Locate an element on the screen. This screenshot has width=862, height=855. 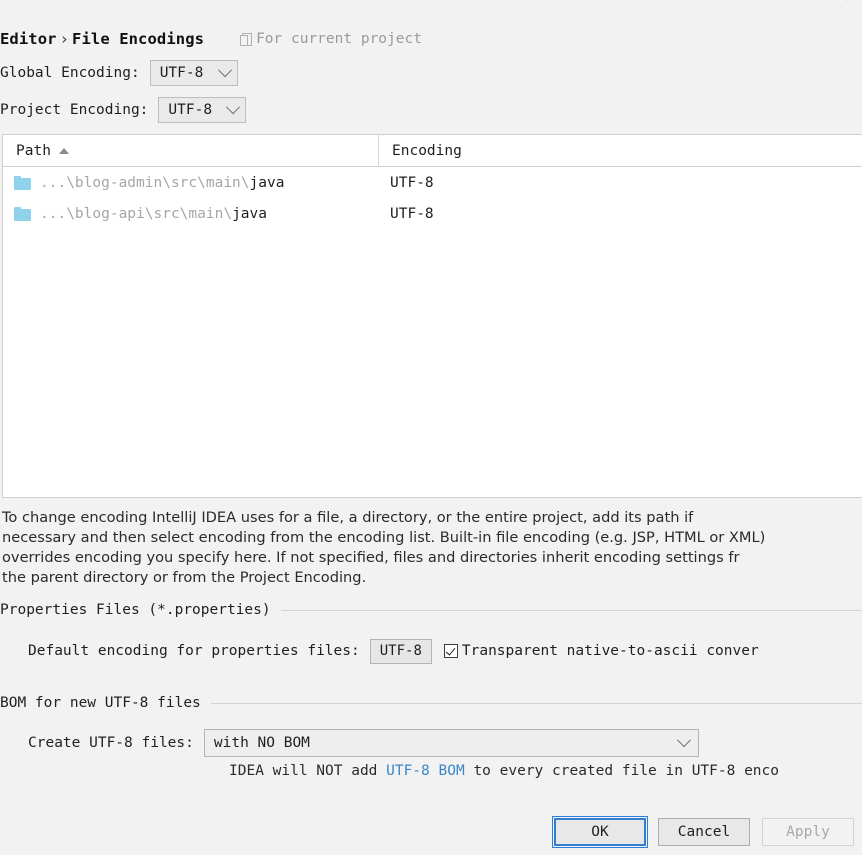
apply-button: Apply is located at coordinates (808, 832).